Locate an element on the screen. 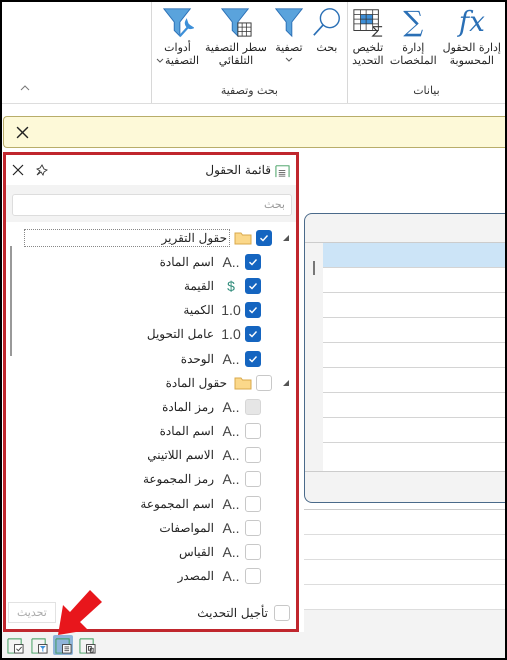 The image size is (507, 660). tree-item: اسم المجموعة is located at coordinates (177, 503).